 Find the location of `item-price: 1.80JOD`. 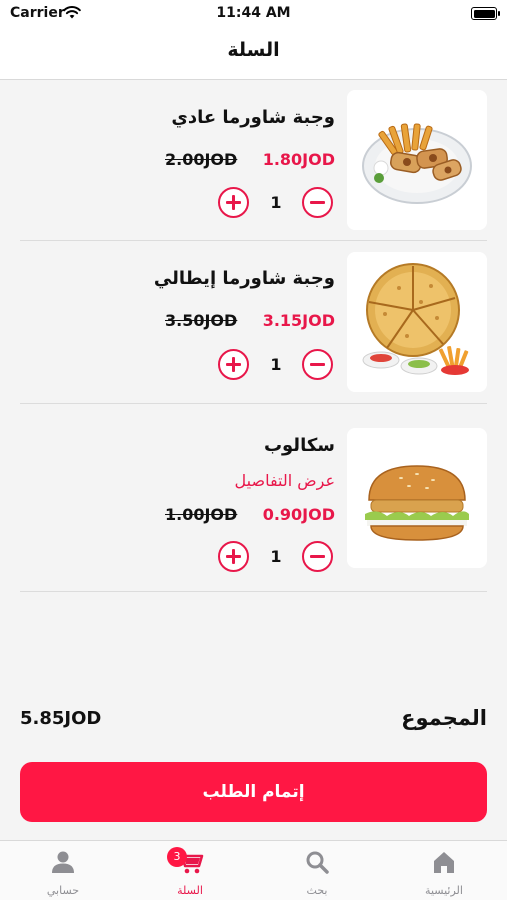

item-price: 1.80JOD is located at coordinates (298, 159).